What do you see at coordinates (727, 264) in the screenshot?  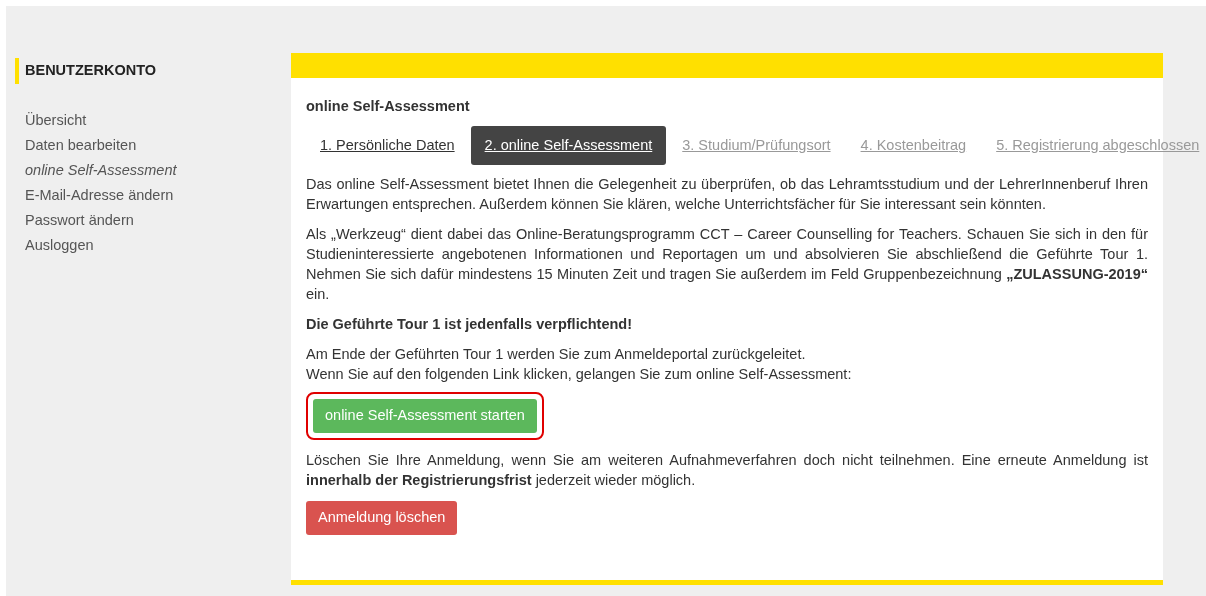 I see `paragraph: Als „Werkzeug“ dient dabei das Online-Beratungsprogramm CCT – Career Counselling for Teachers. Schauen Sie sich in den für Studieninteressierte angebotenen Informationen und Reportagen um und absolvieren Sie abschließend die Geführte Tour 1. Nehmen Sie sich dafür mindestens 15 Minuten Zeit und tragen Sie außerdem im Feld Gruppenbezeichnung „ZULASSUNG-2019“ ein.` at bounding box center [727, 264].